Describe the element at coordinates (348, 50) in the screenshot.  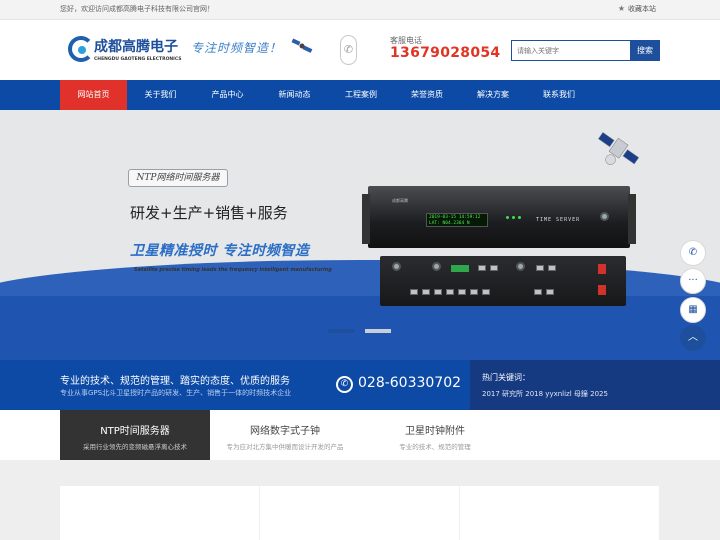
I see `phone-circle-icon: ✆` at that location.